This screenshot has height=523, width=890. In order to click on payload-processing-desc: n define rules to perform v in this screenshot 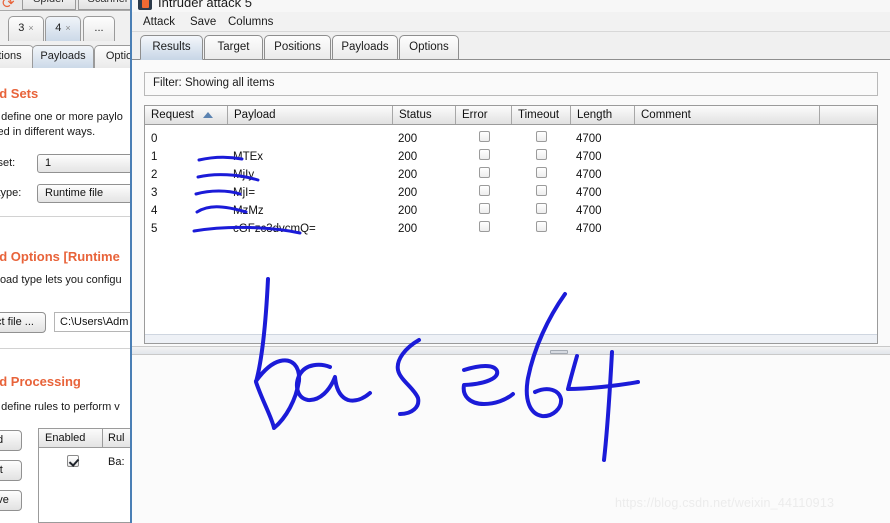, I will do `click(60, 407)`.